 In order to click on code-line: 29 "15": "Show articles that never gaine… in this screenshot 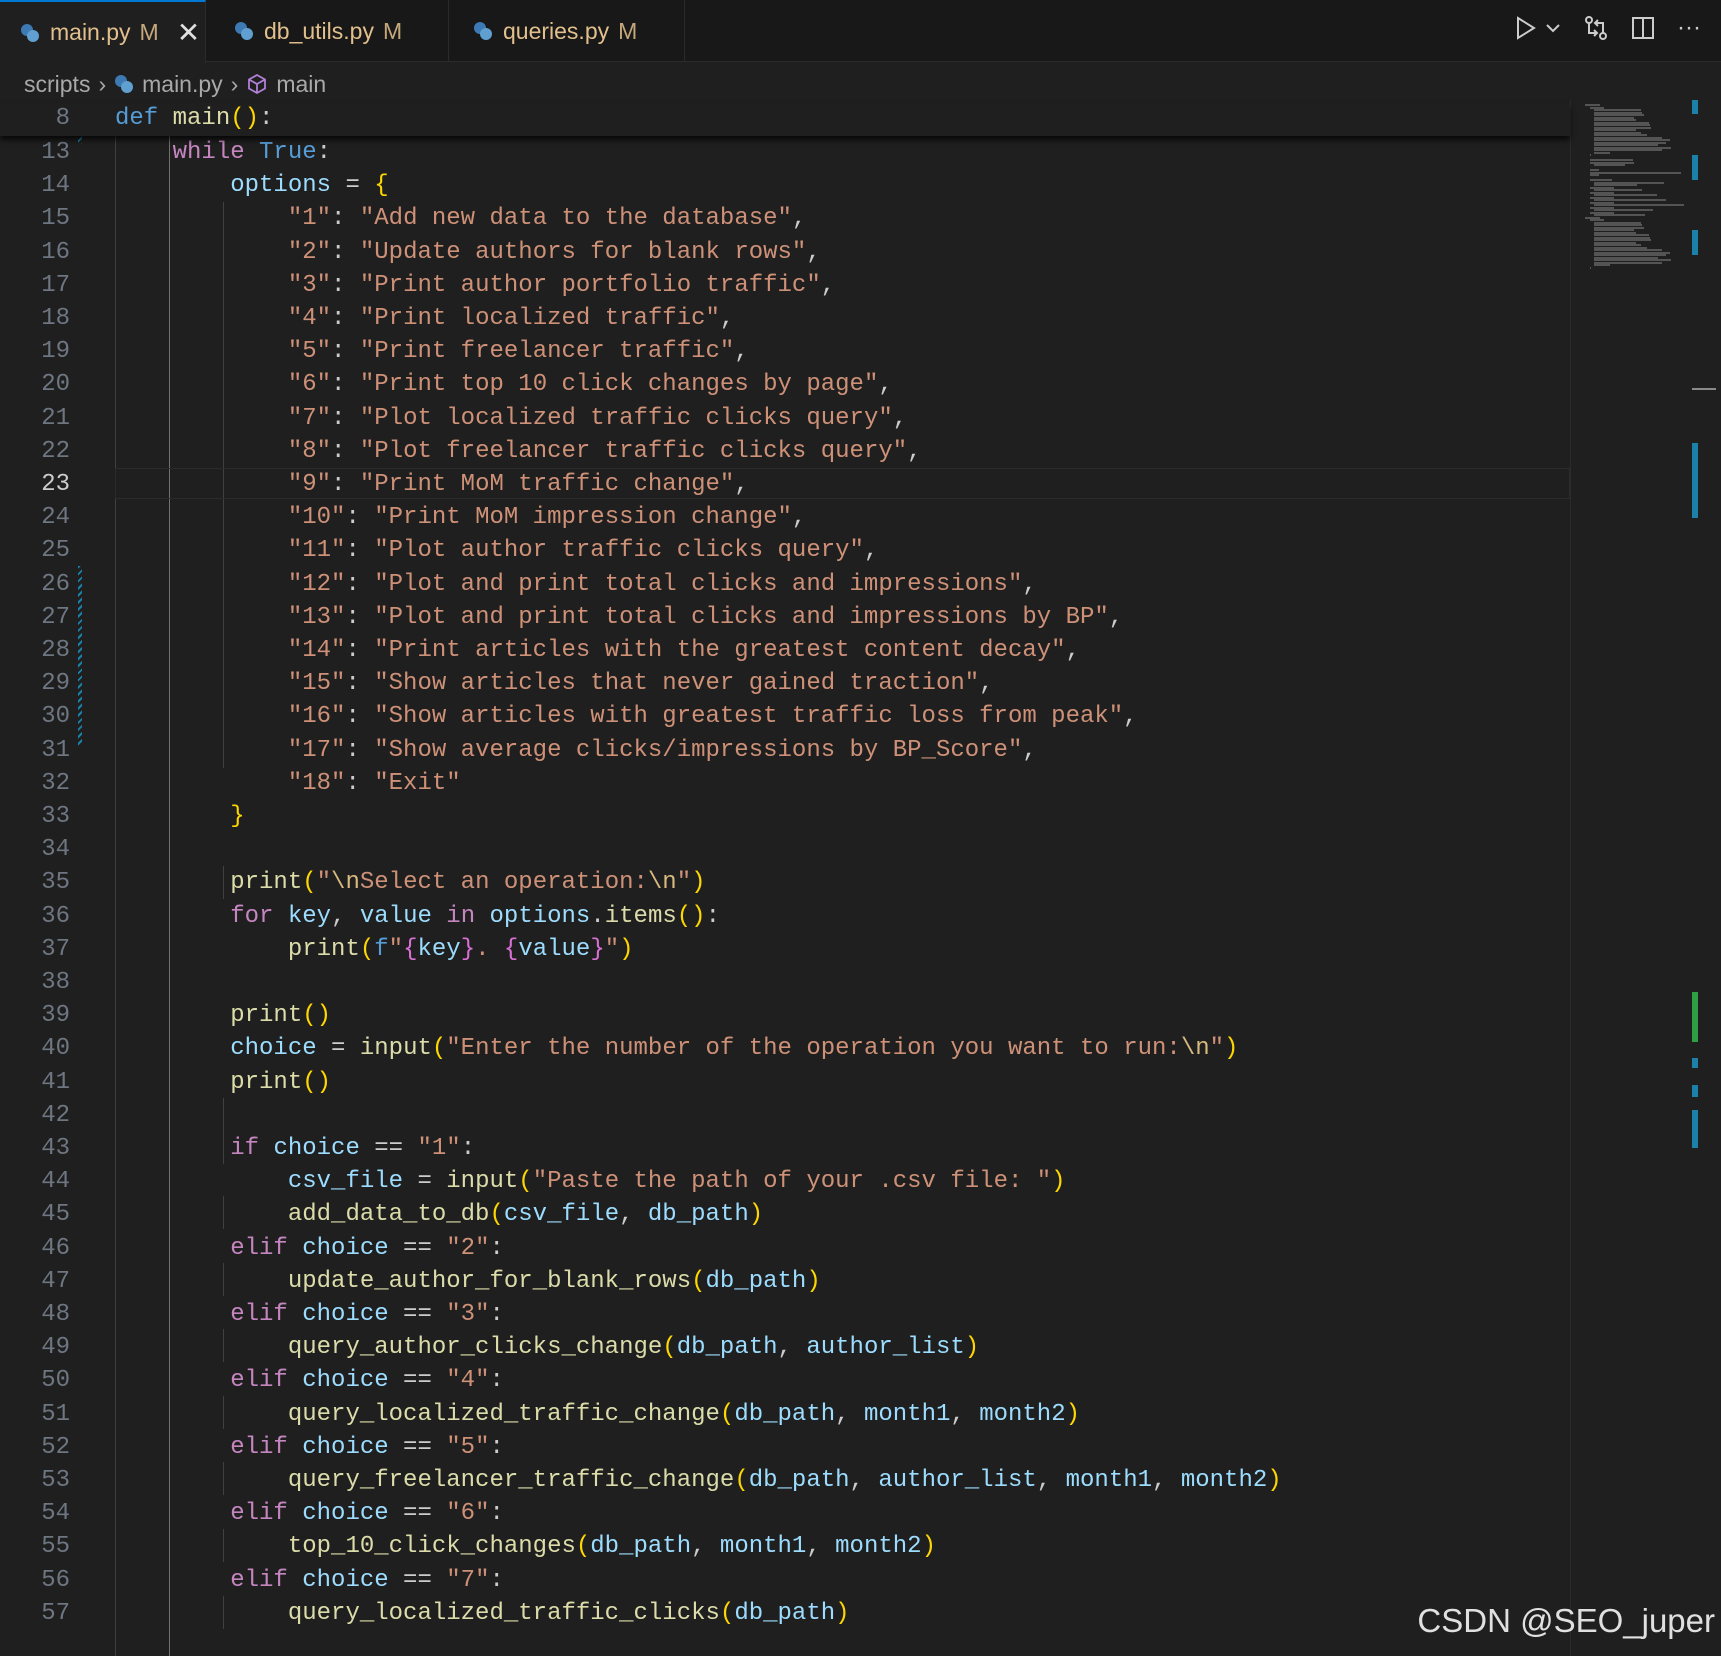, I will do `click(517, 684)`.